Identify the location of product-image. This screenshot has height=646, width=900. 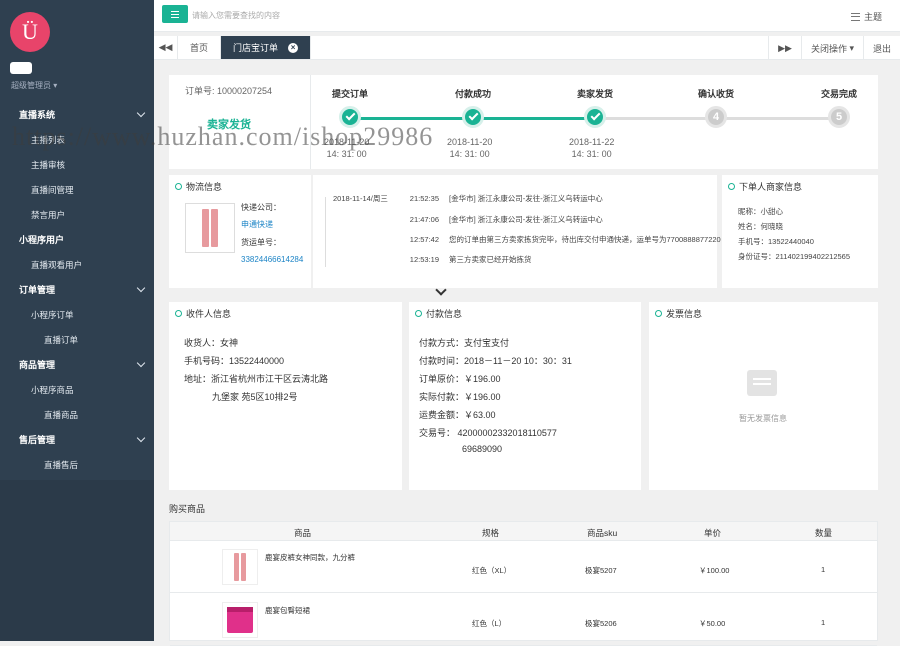
(210, 228).